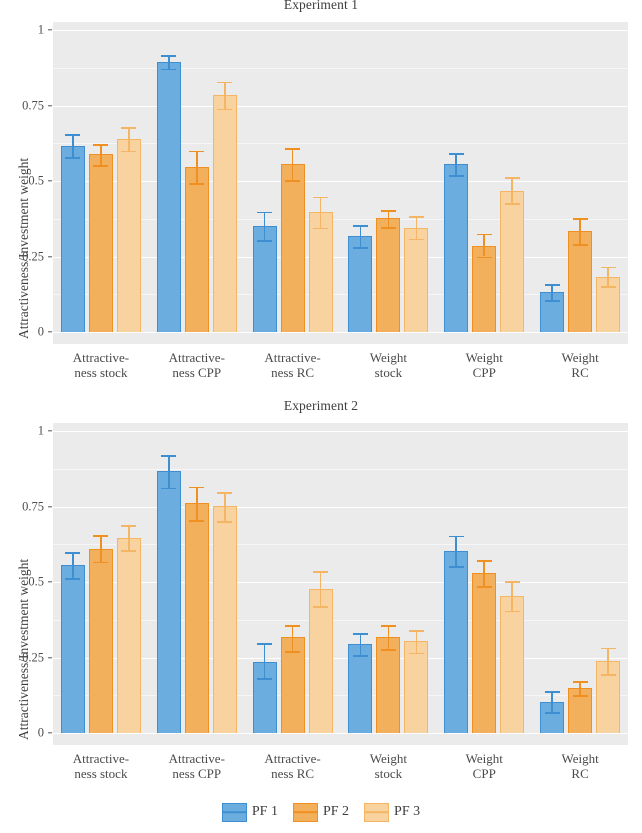 The height and width of the screenshot is (833, 642). I want to click on x-tick-label-line: ness CPP, so click(197, 372).